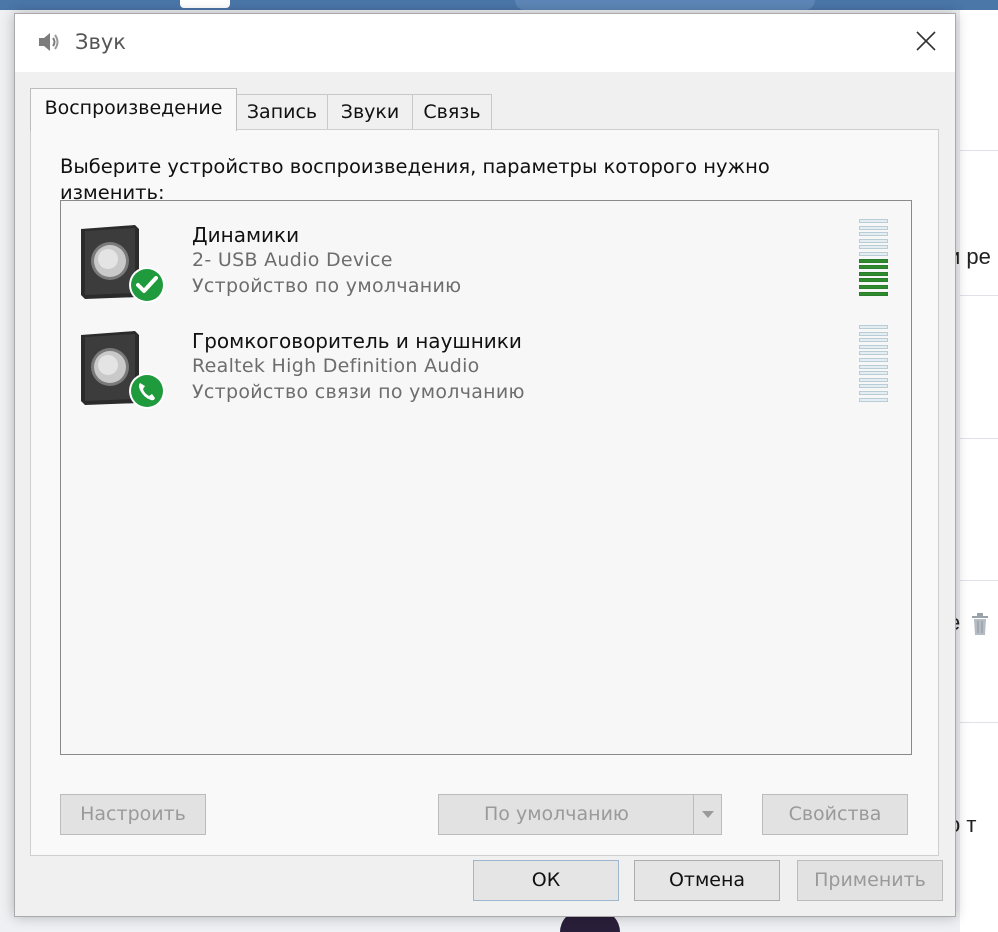  Describe the element at coordinates (327, 286) in the screenshot. I see `device-status: Устройство по умолчанию` at that location.